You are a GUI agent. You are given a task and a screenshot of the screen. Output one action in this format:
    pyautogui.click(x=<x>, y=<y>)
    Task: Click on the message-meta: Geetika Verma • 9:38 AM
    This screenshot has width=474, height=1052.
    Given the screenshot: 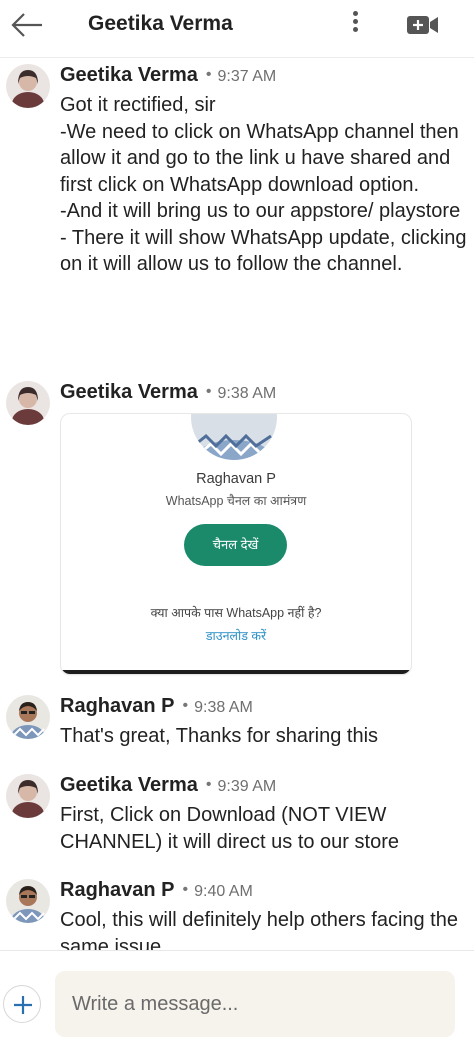 What is the action you would take?
    pyautogui.click(x=168, y=392)
    